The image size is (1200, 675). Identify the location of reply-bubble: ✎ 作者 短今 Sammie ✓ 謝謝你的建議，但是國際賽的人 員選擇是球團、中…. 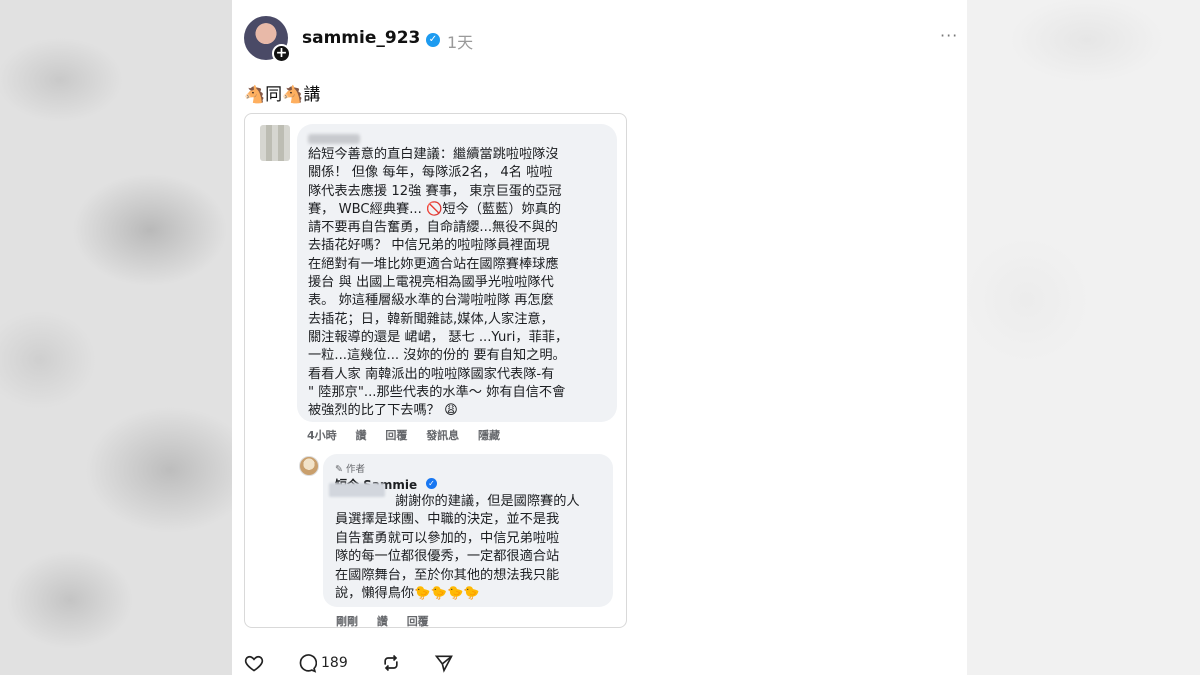
(468, 530).